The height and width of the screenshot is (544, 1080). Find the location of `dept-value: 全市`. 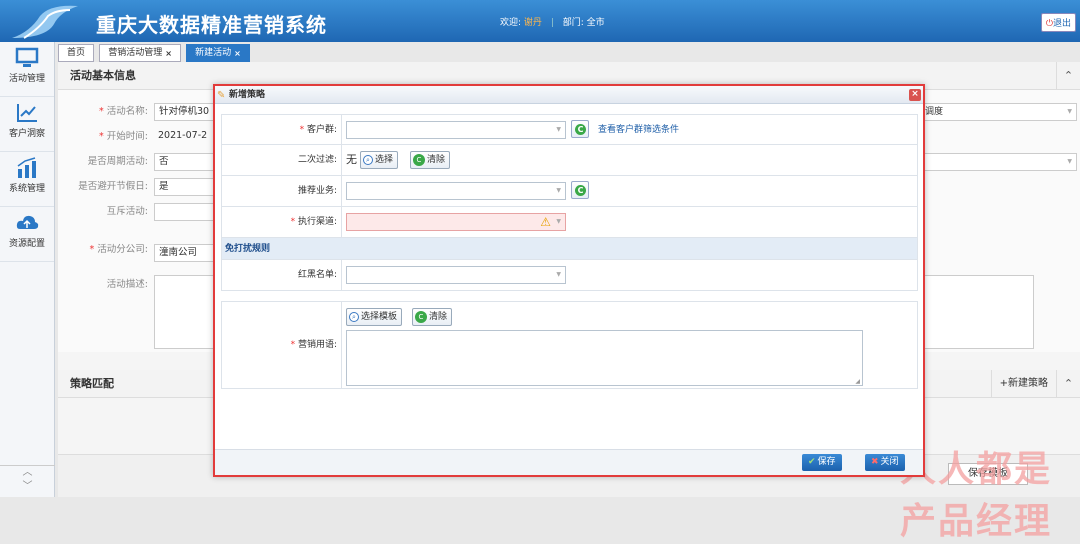

dept-value: 全市 is located at coordinates (595, 23).